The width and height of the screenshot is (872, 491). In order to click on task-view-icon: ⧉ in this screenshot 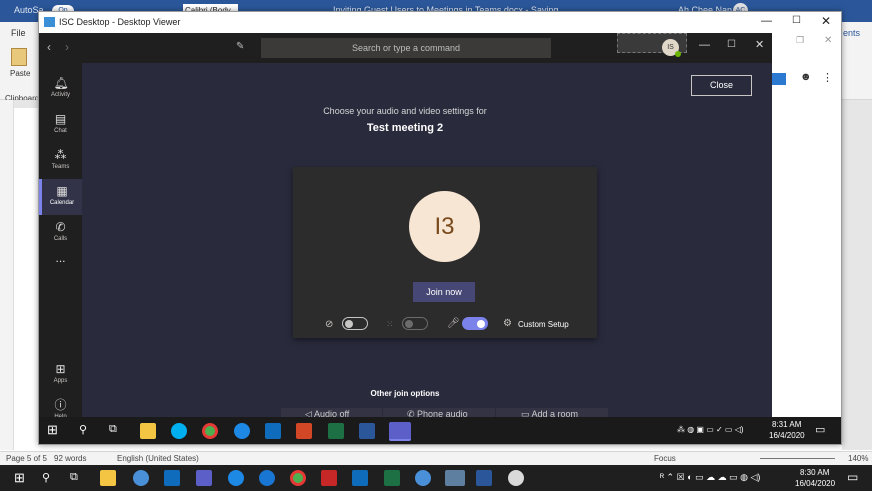, I will do `click(74, 477)`.